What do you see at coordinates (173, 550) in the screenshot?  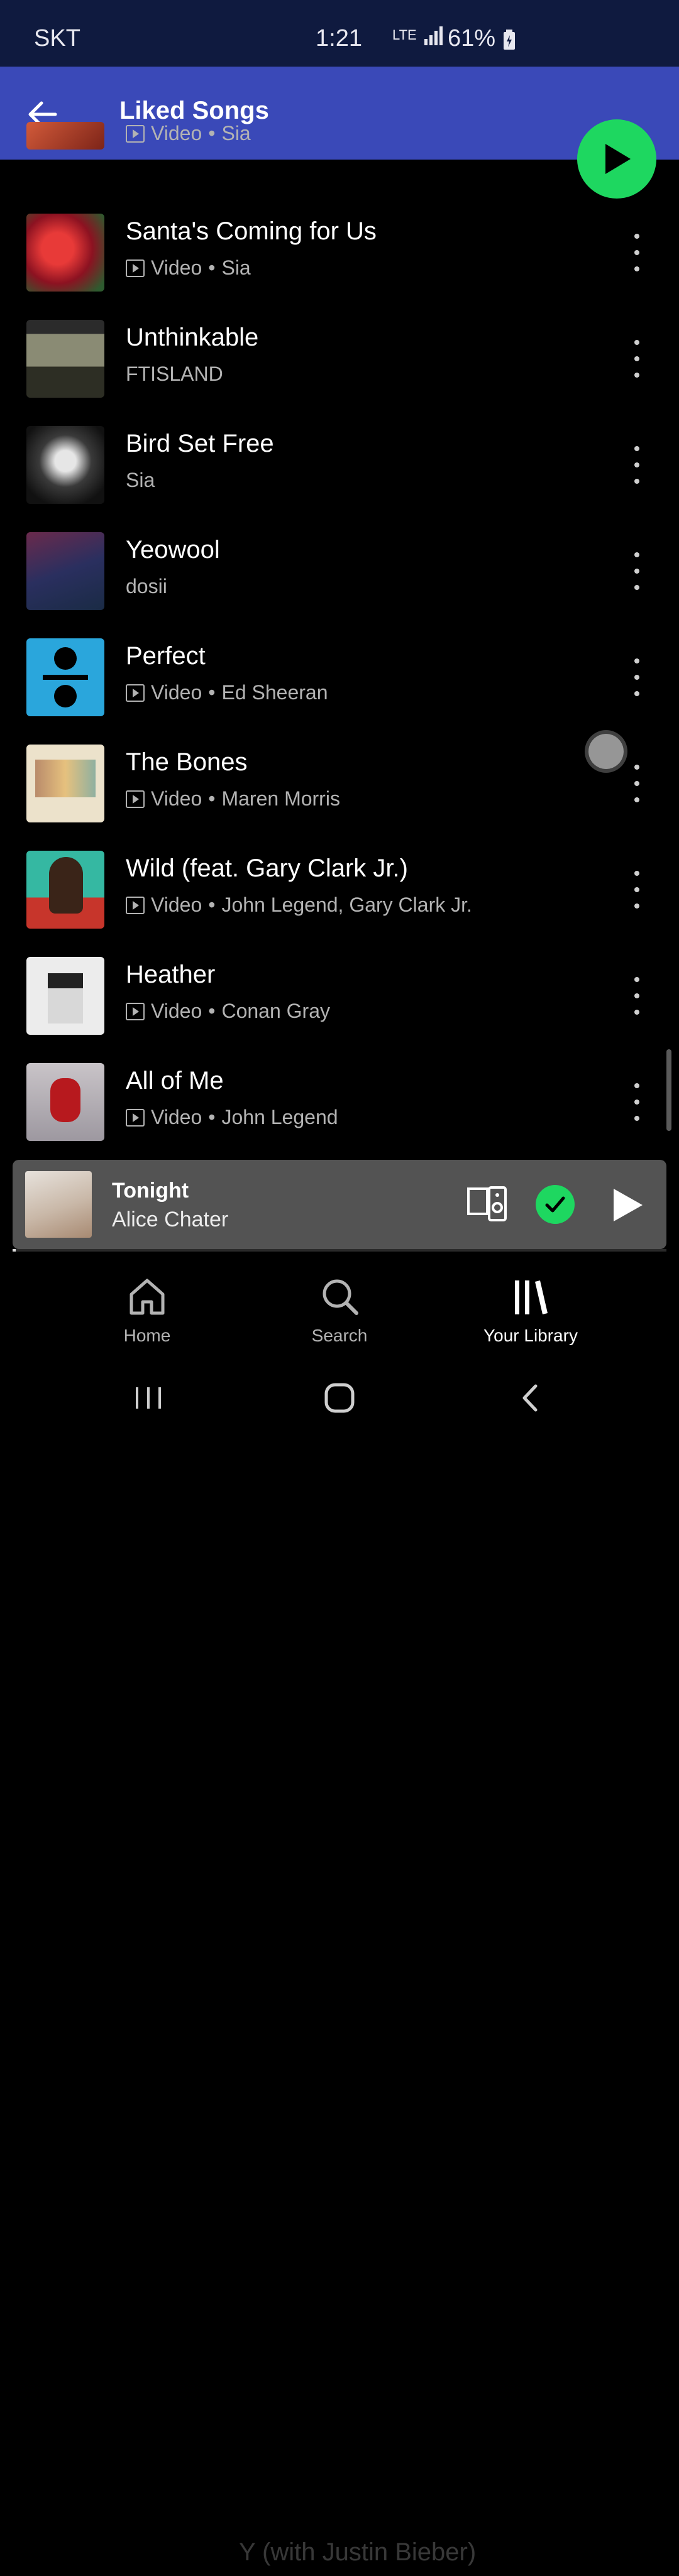 I see `song-title: Yeowool` at bounding box center [173, 550].